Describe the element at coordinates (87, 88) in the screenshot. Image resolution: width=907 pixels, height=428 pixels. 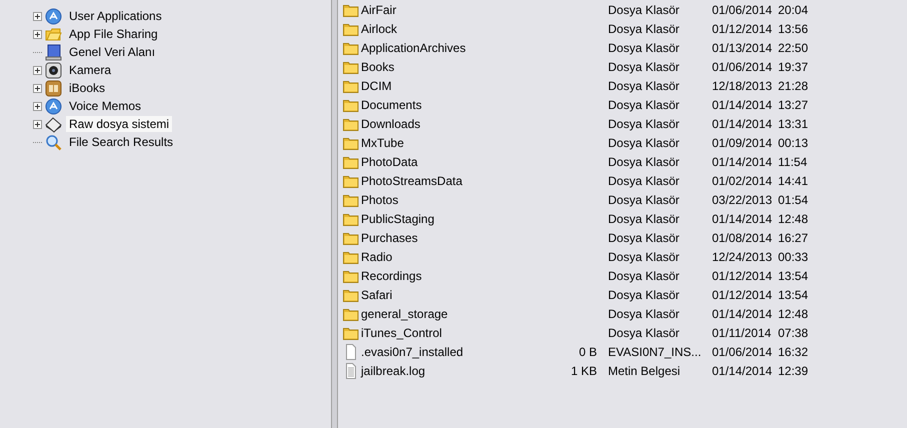
I see `tree-item: iBooks` at that location.